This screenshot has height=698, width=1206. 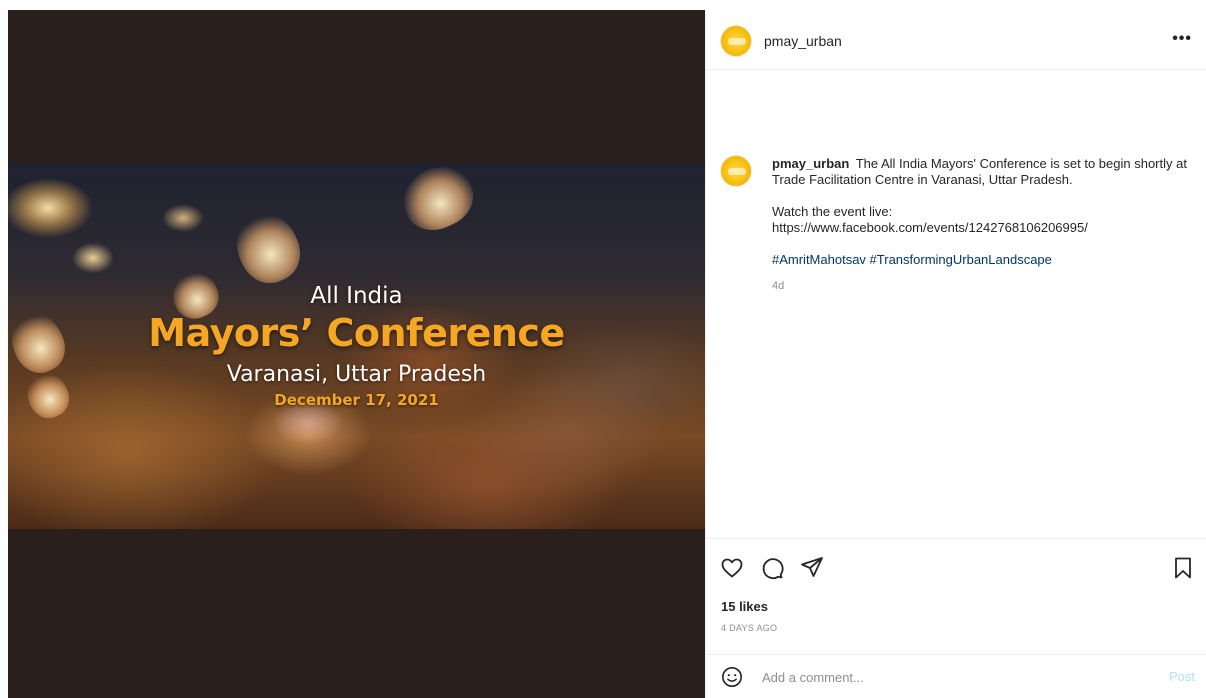 What do you see at coordinates (819, 259) in the screenshot?
I see `hashtag-amritmahotsav: #AmritMahotsav` at bounding box center [819, 259].